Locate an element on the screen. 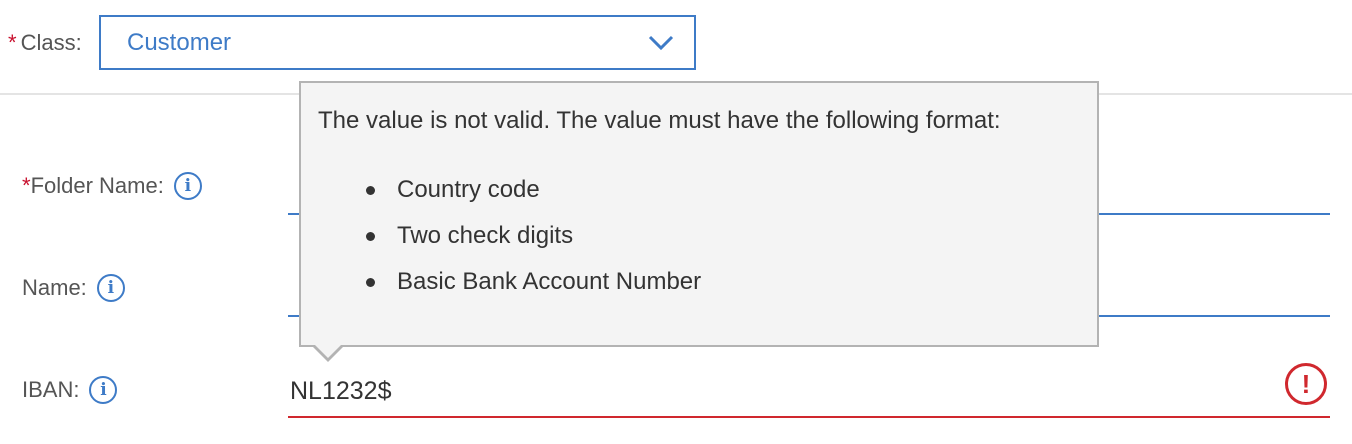 The height and width of the screenshot is (444, 1352). folder-name-label-text: Folder Name: is located at coordinates (97, 185).